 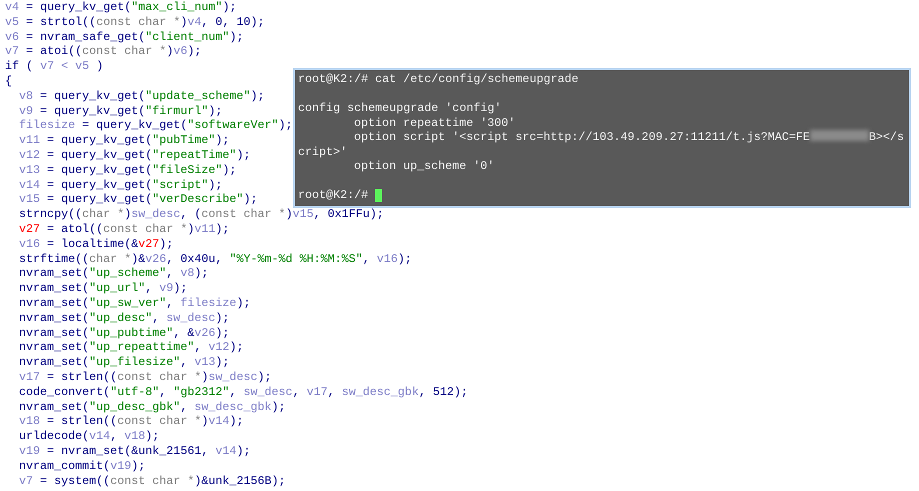 What do you see at coordinates (400, 108) in the screenshot?
I see `terminal-output-line: config schemeupgrade 'config'` at bounding box center [400, 108].